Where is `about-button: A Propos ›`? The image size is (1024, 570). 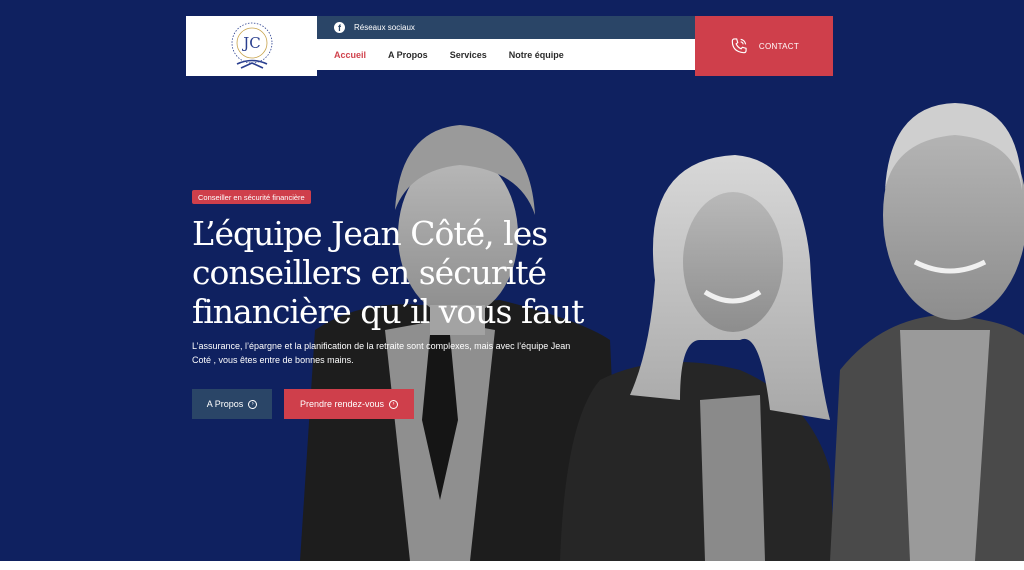
about-button: A Propos › is located at coordinates (232, 404).